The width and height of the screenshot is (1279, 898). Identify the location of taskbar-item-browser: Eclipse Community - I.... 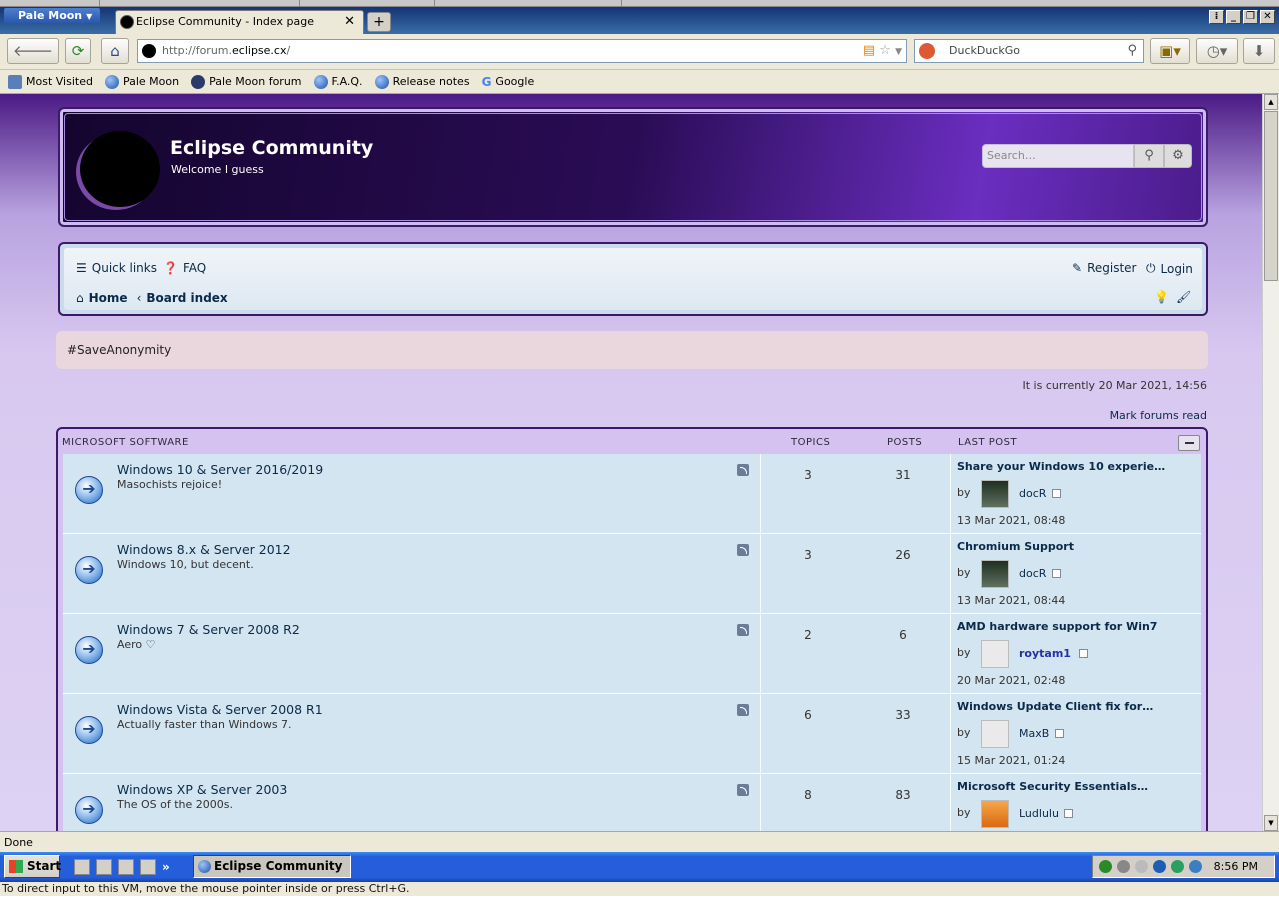
(272, 874).